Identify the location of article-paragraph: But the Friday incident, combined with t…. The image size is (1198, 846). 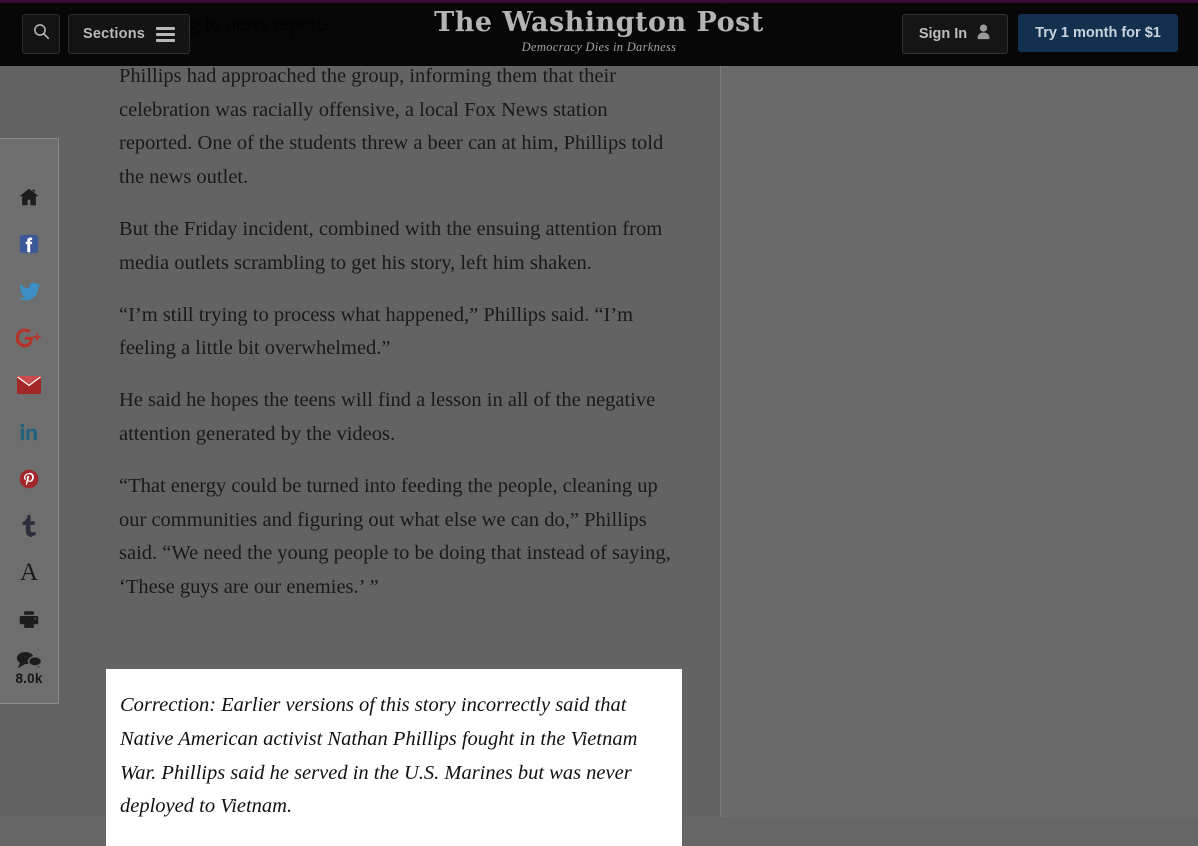
(391, 245).